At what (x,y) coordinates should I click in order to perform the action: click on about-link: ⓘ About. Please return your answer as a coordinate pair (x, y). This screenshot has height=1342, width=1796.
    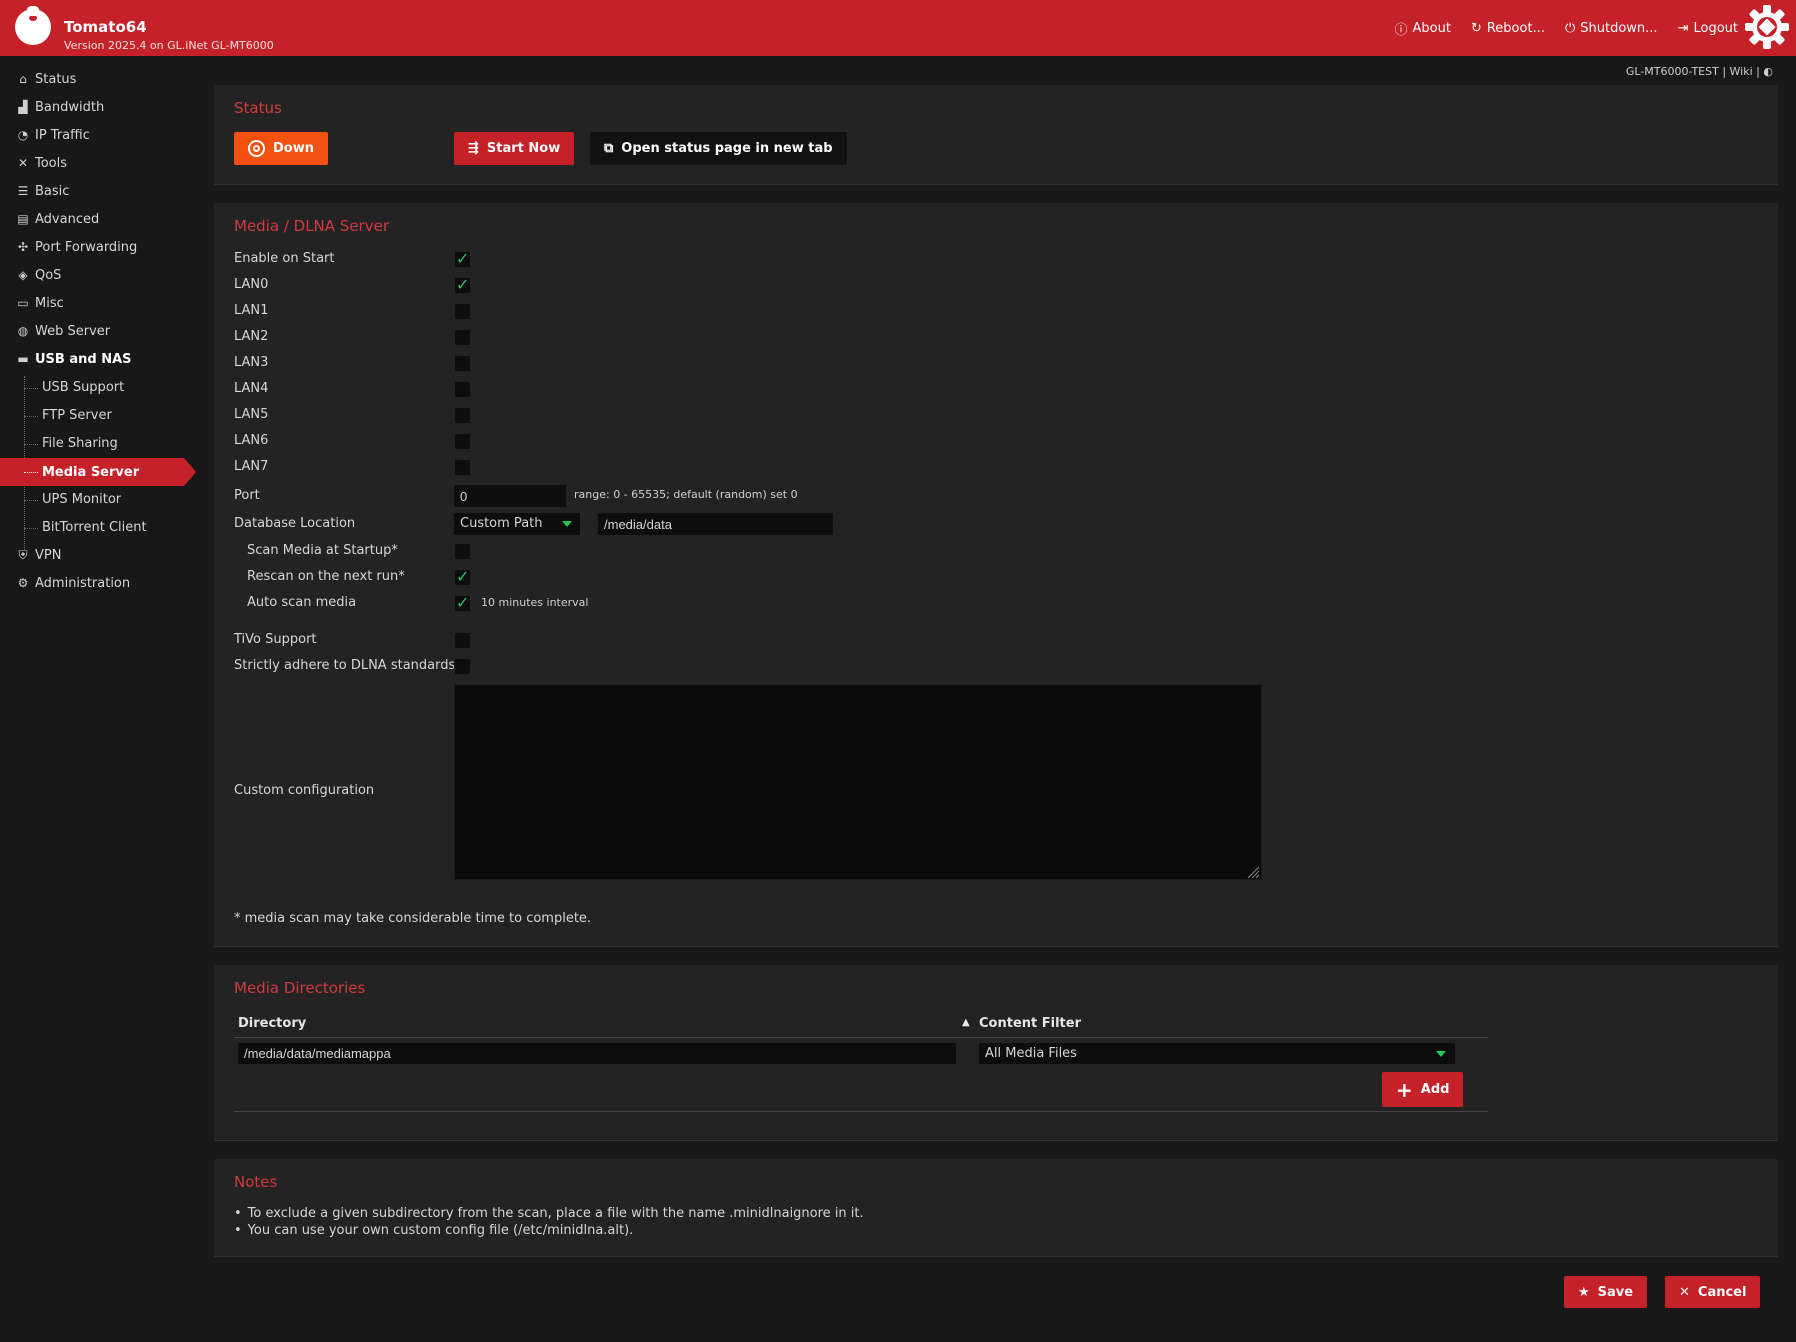
    Looking at the image, I should click on (1423, 28).